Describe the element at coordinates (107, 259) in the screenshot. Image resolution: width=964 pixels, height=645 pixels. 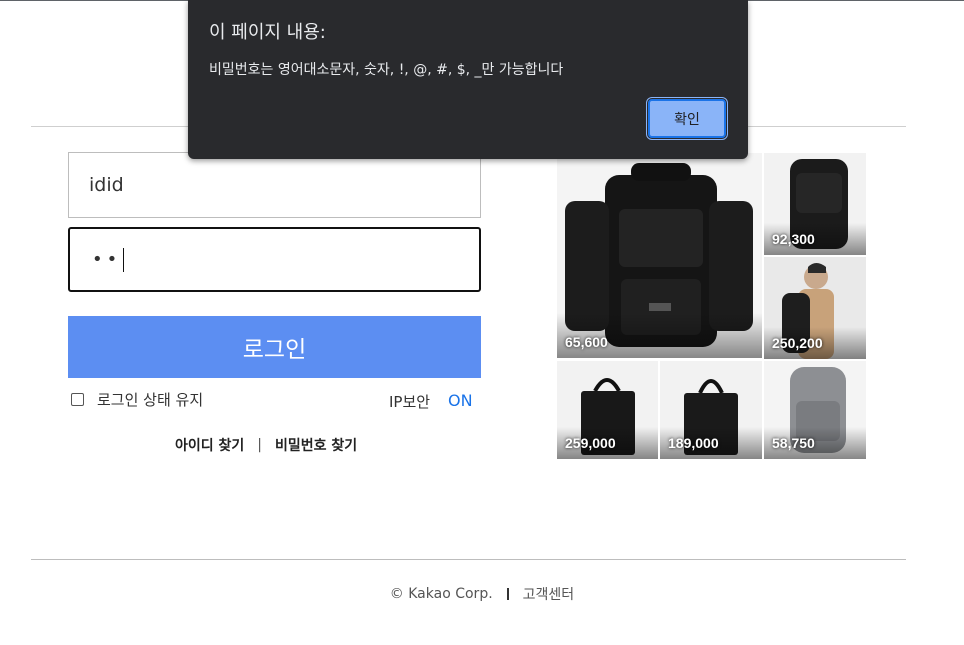
I see `password-mask: ••` at that location.